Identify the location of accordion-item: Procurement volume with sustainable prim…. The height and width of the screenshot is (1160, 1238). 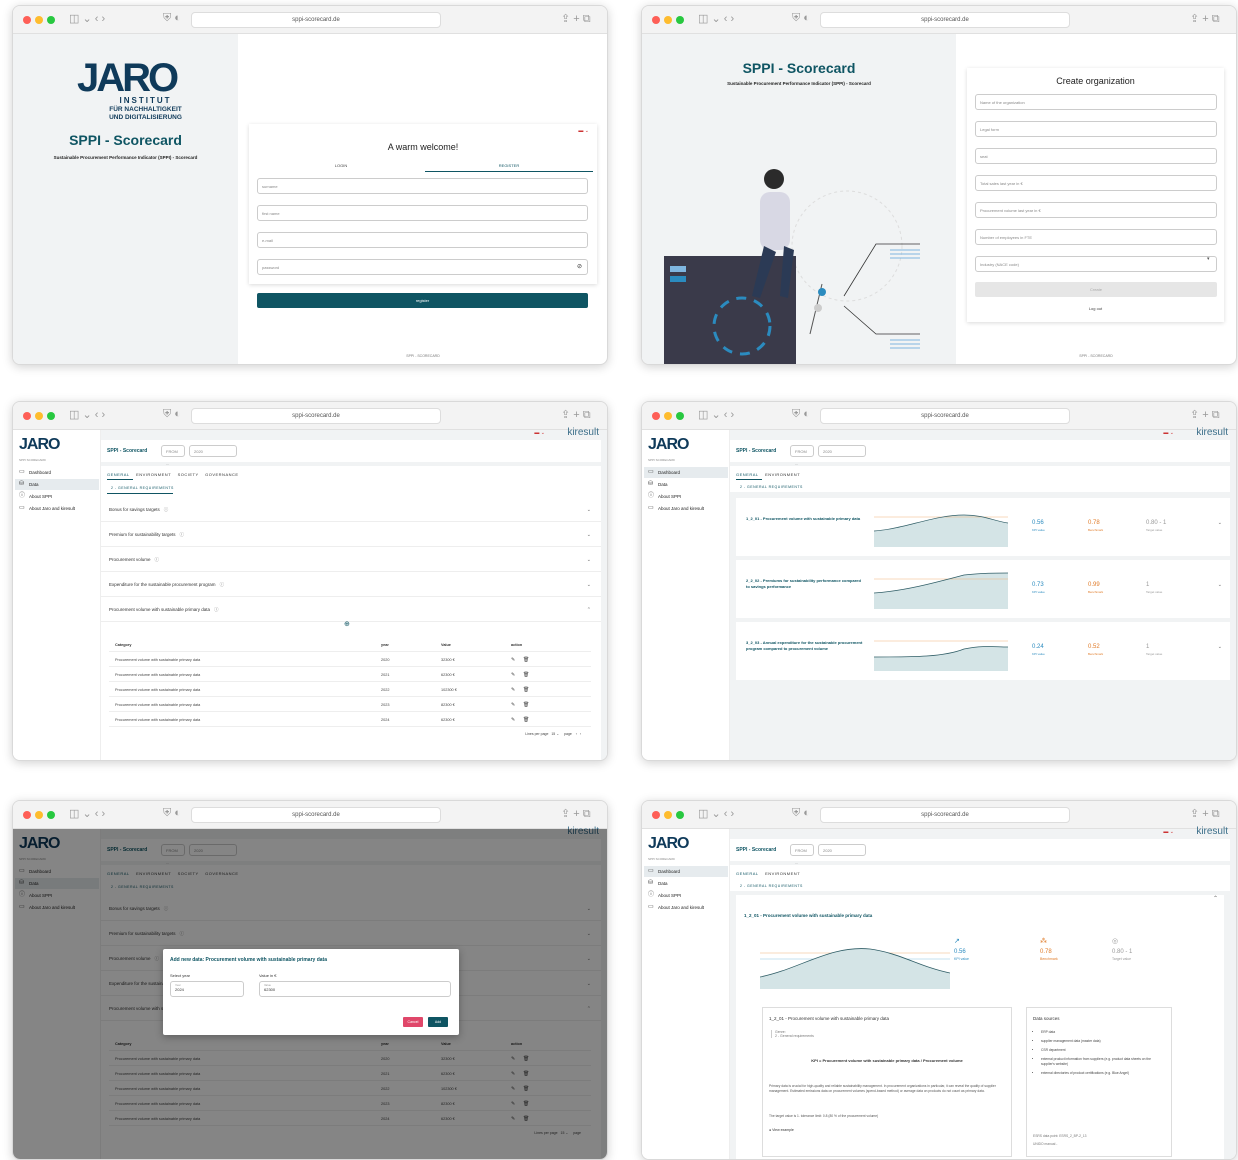
(351, 610).